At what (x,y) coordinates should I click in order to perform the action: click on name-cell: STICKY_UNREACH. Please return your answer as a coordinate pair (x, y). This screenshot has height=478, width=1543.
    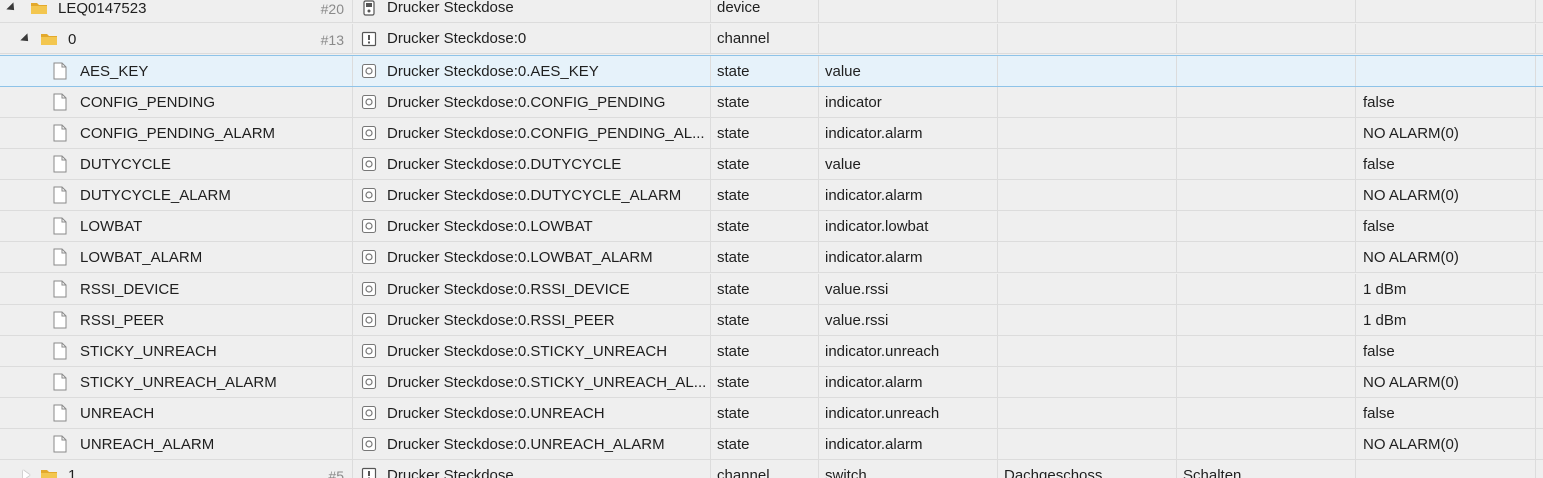
    Looking at the image, I should click on (176, 351).